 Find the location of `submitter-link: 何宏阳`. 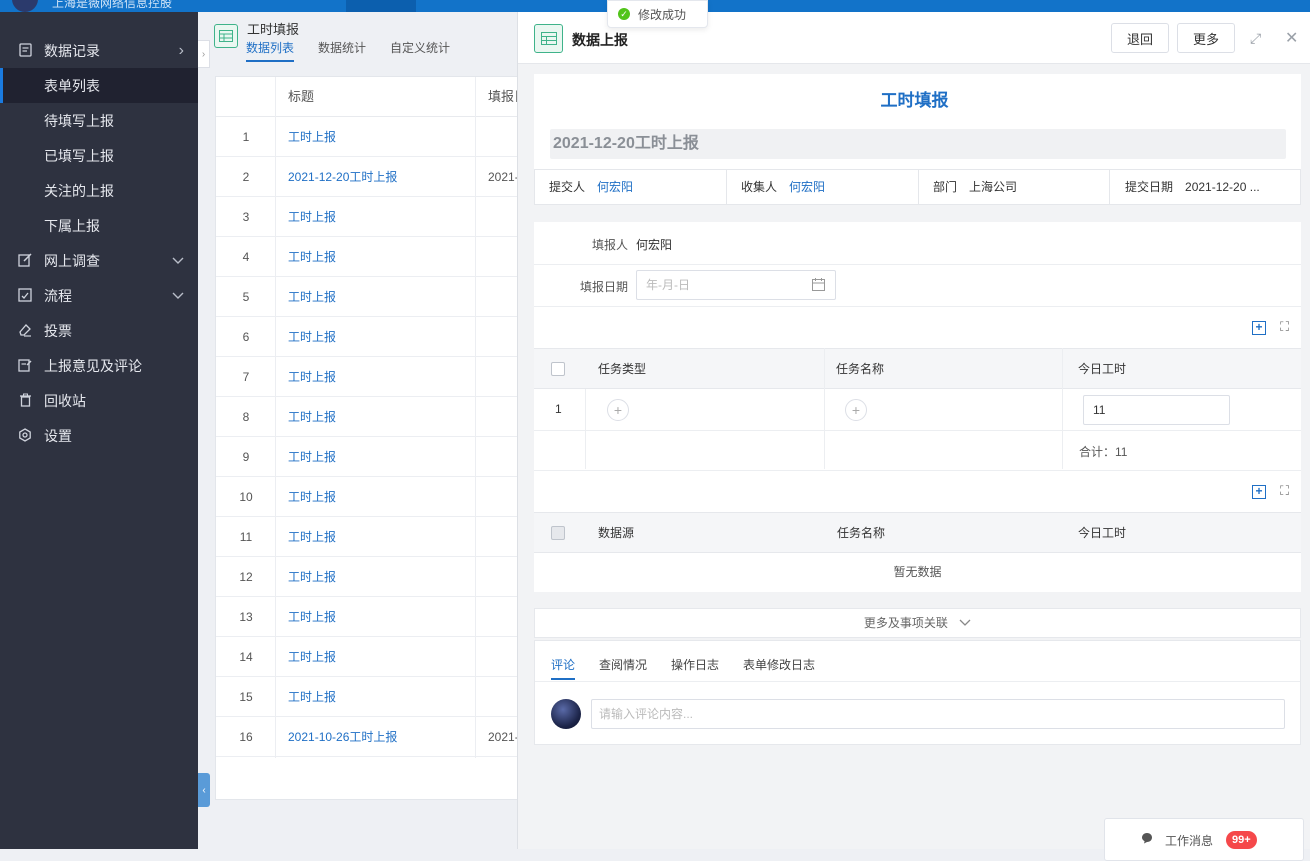

submitter-link: 何宏阳 is located at coordinates (615, 187).